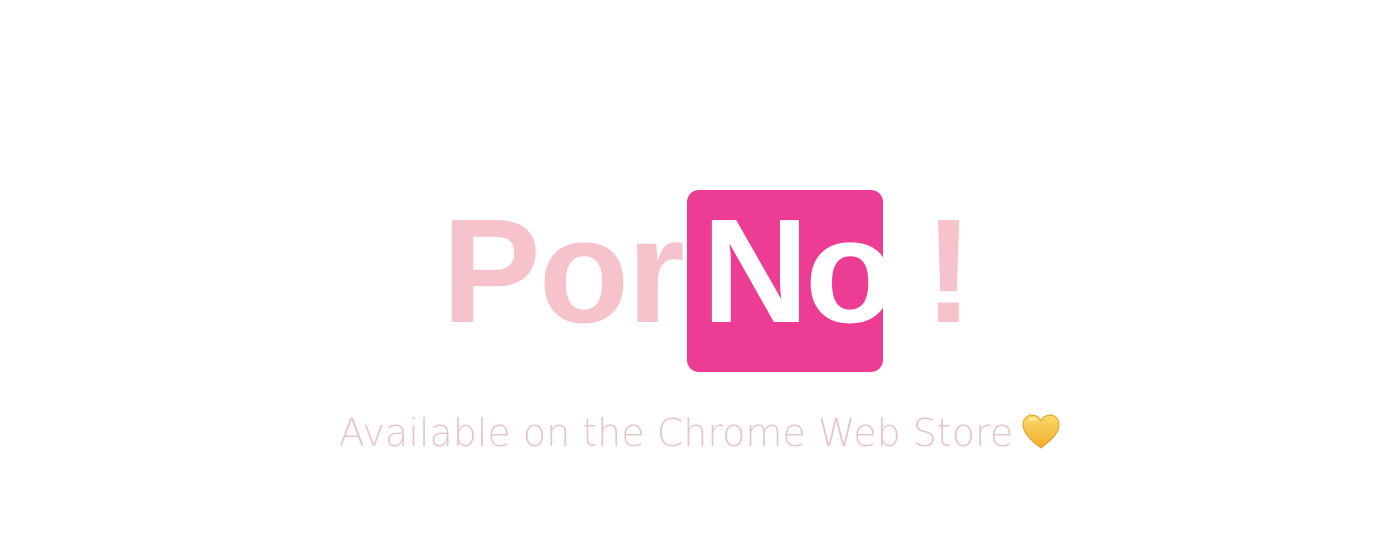  I want to click on logo-text-por: Por, so click(563, 271).